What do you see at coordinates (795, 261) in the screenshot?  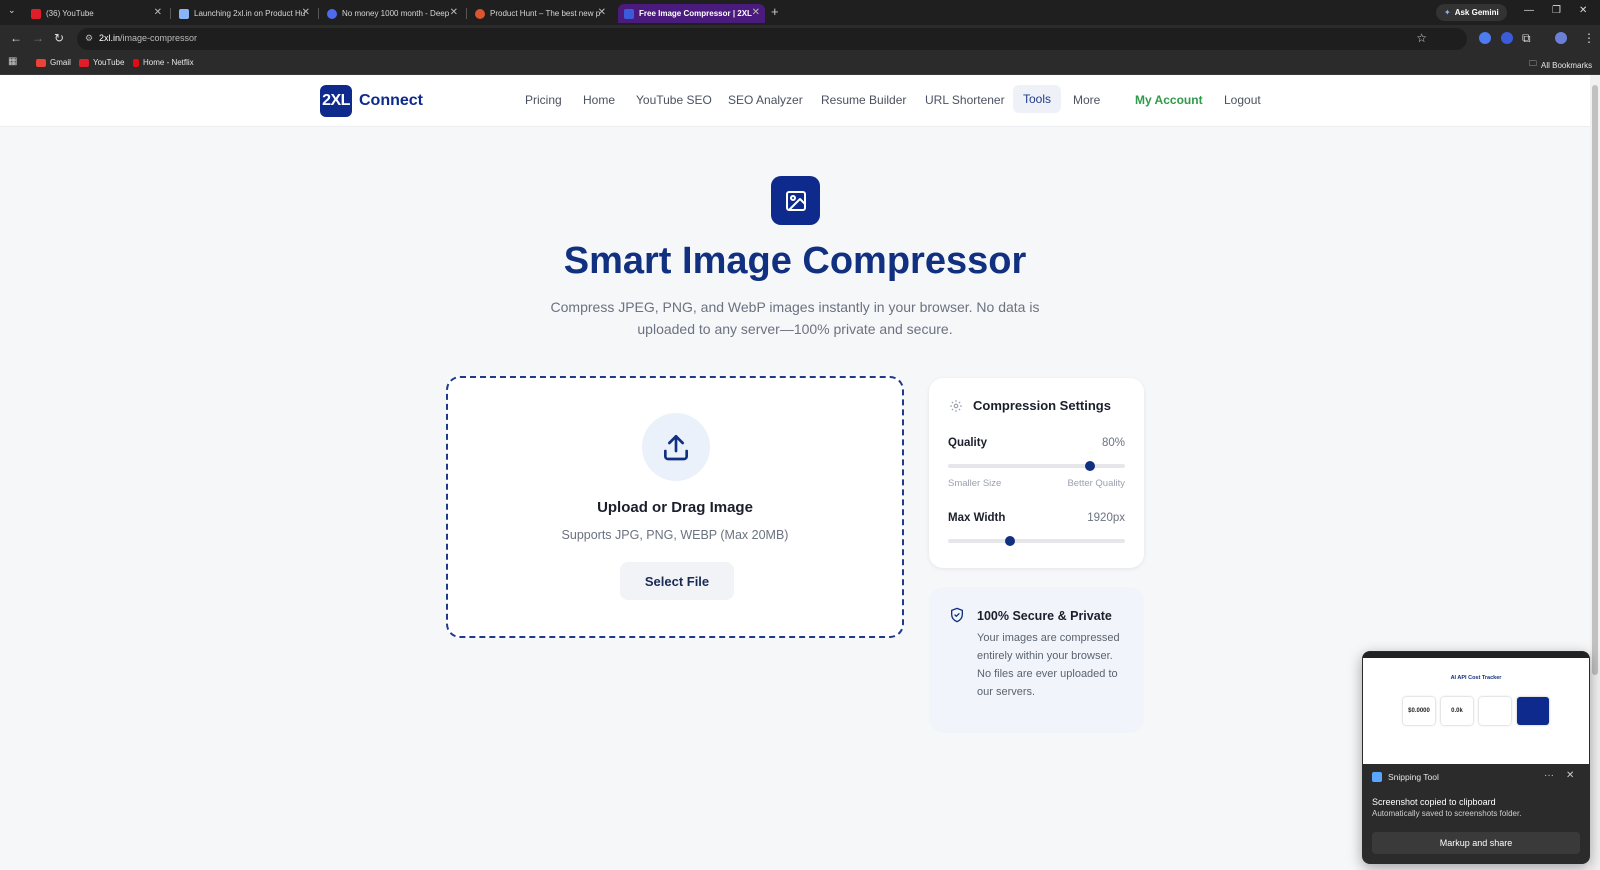 I see `page-title: Smart Image Compressor` at bounding box center [795, 261].